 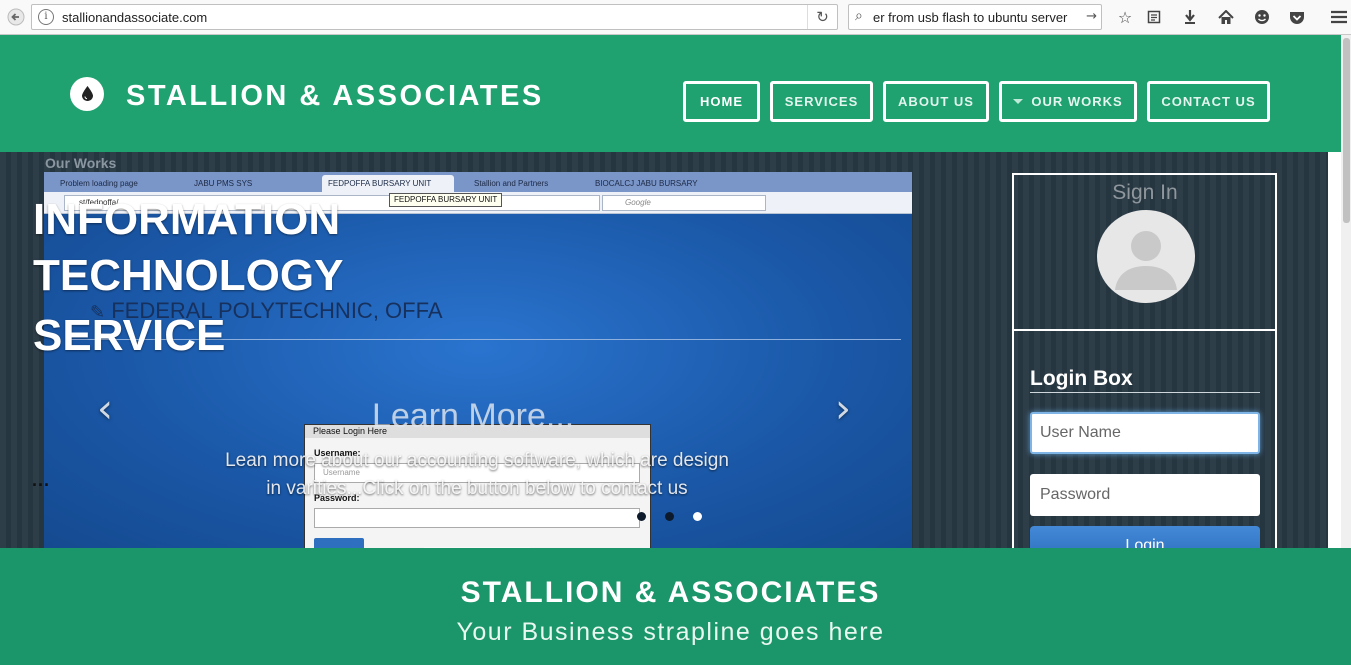 I want to click on download-svg, so click(x=1190, y=17).